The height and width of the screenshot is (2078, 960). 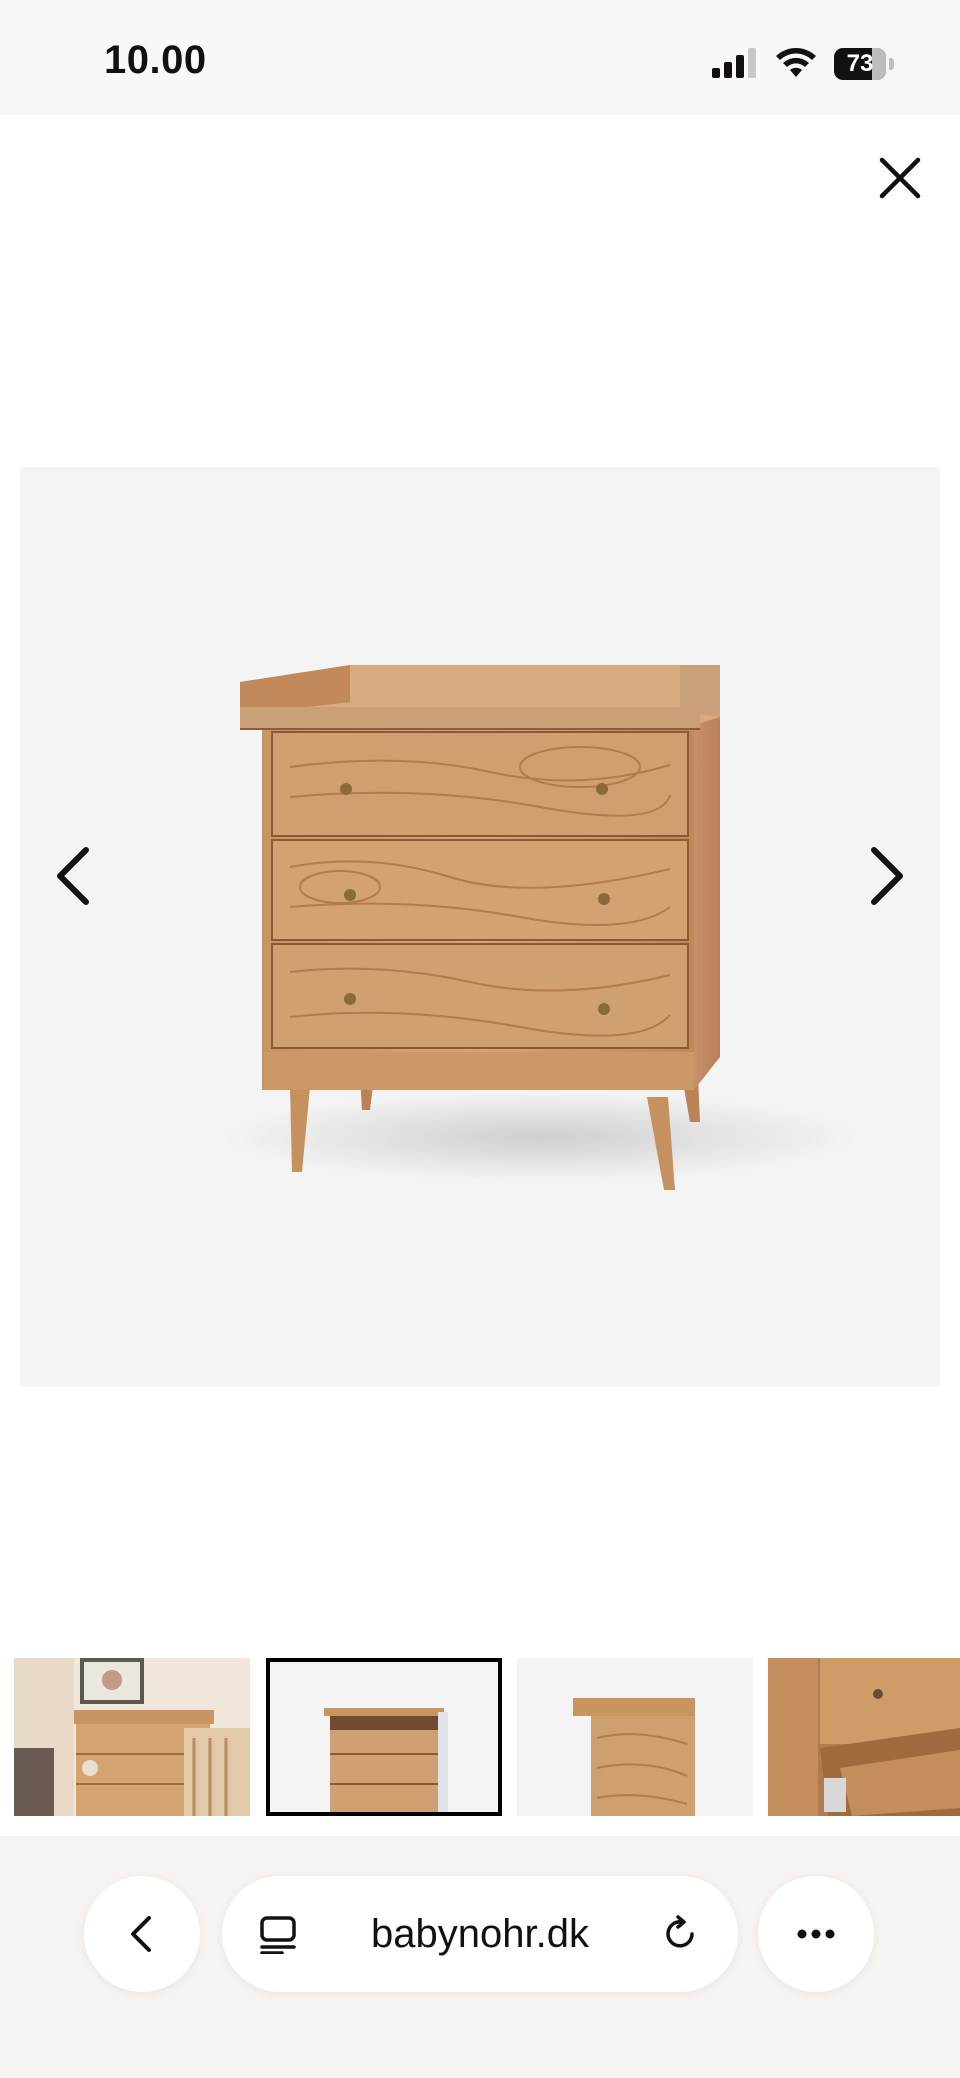 I want to click on back-button, so click(x=142, y=1934).